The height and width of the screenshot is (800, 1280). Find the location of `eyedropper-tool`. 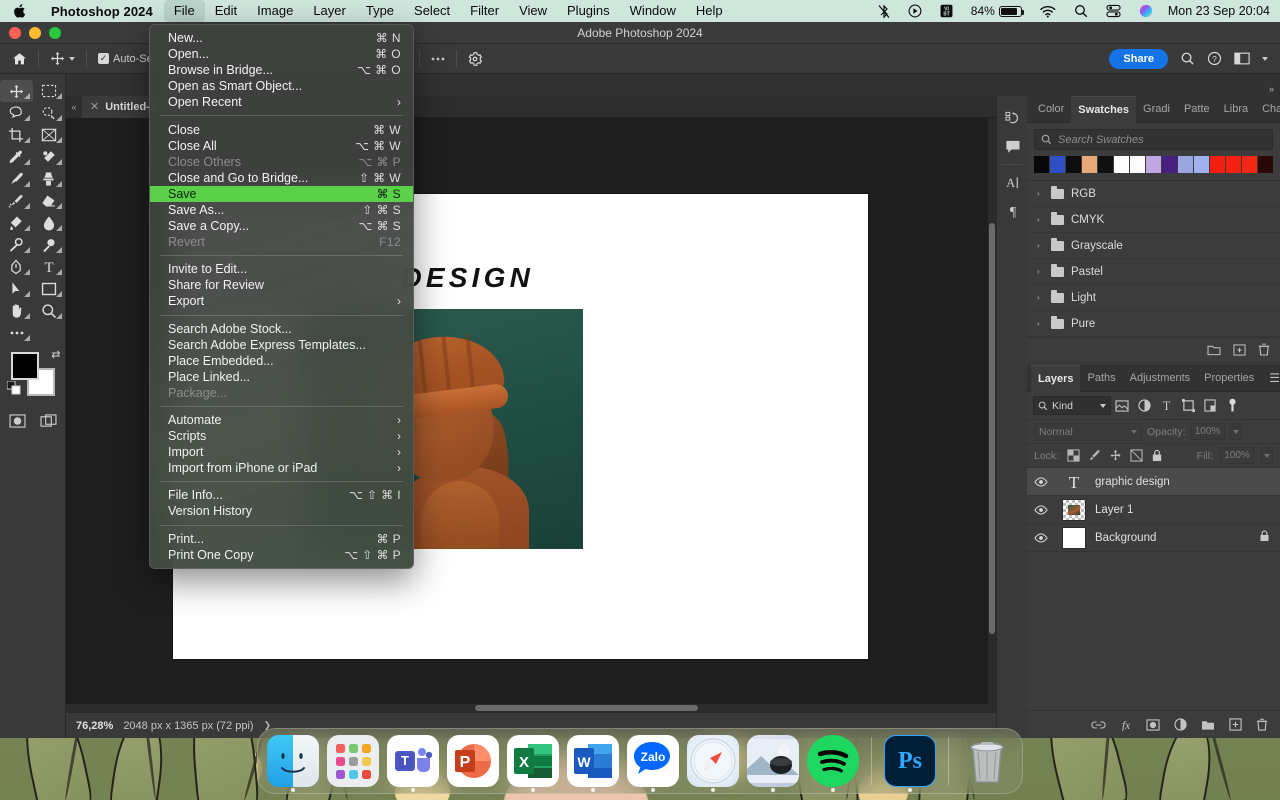

eyedropper-tool is located at coordinates (16, 157).